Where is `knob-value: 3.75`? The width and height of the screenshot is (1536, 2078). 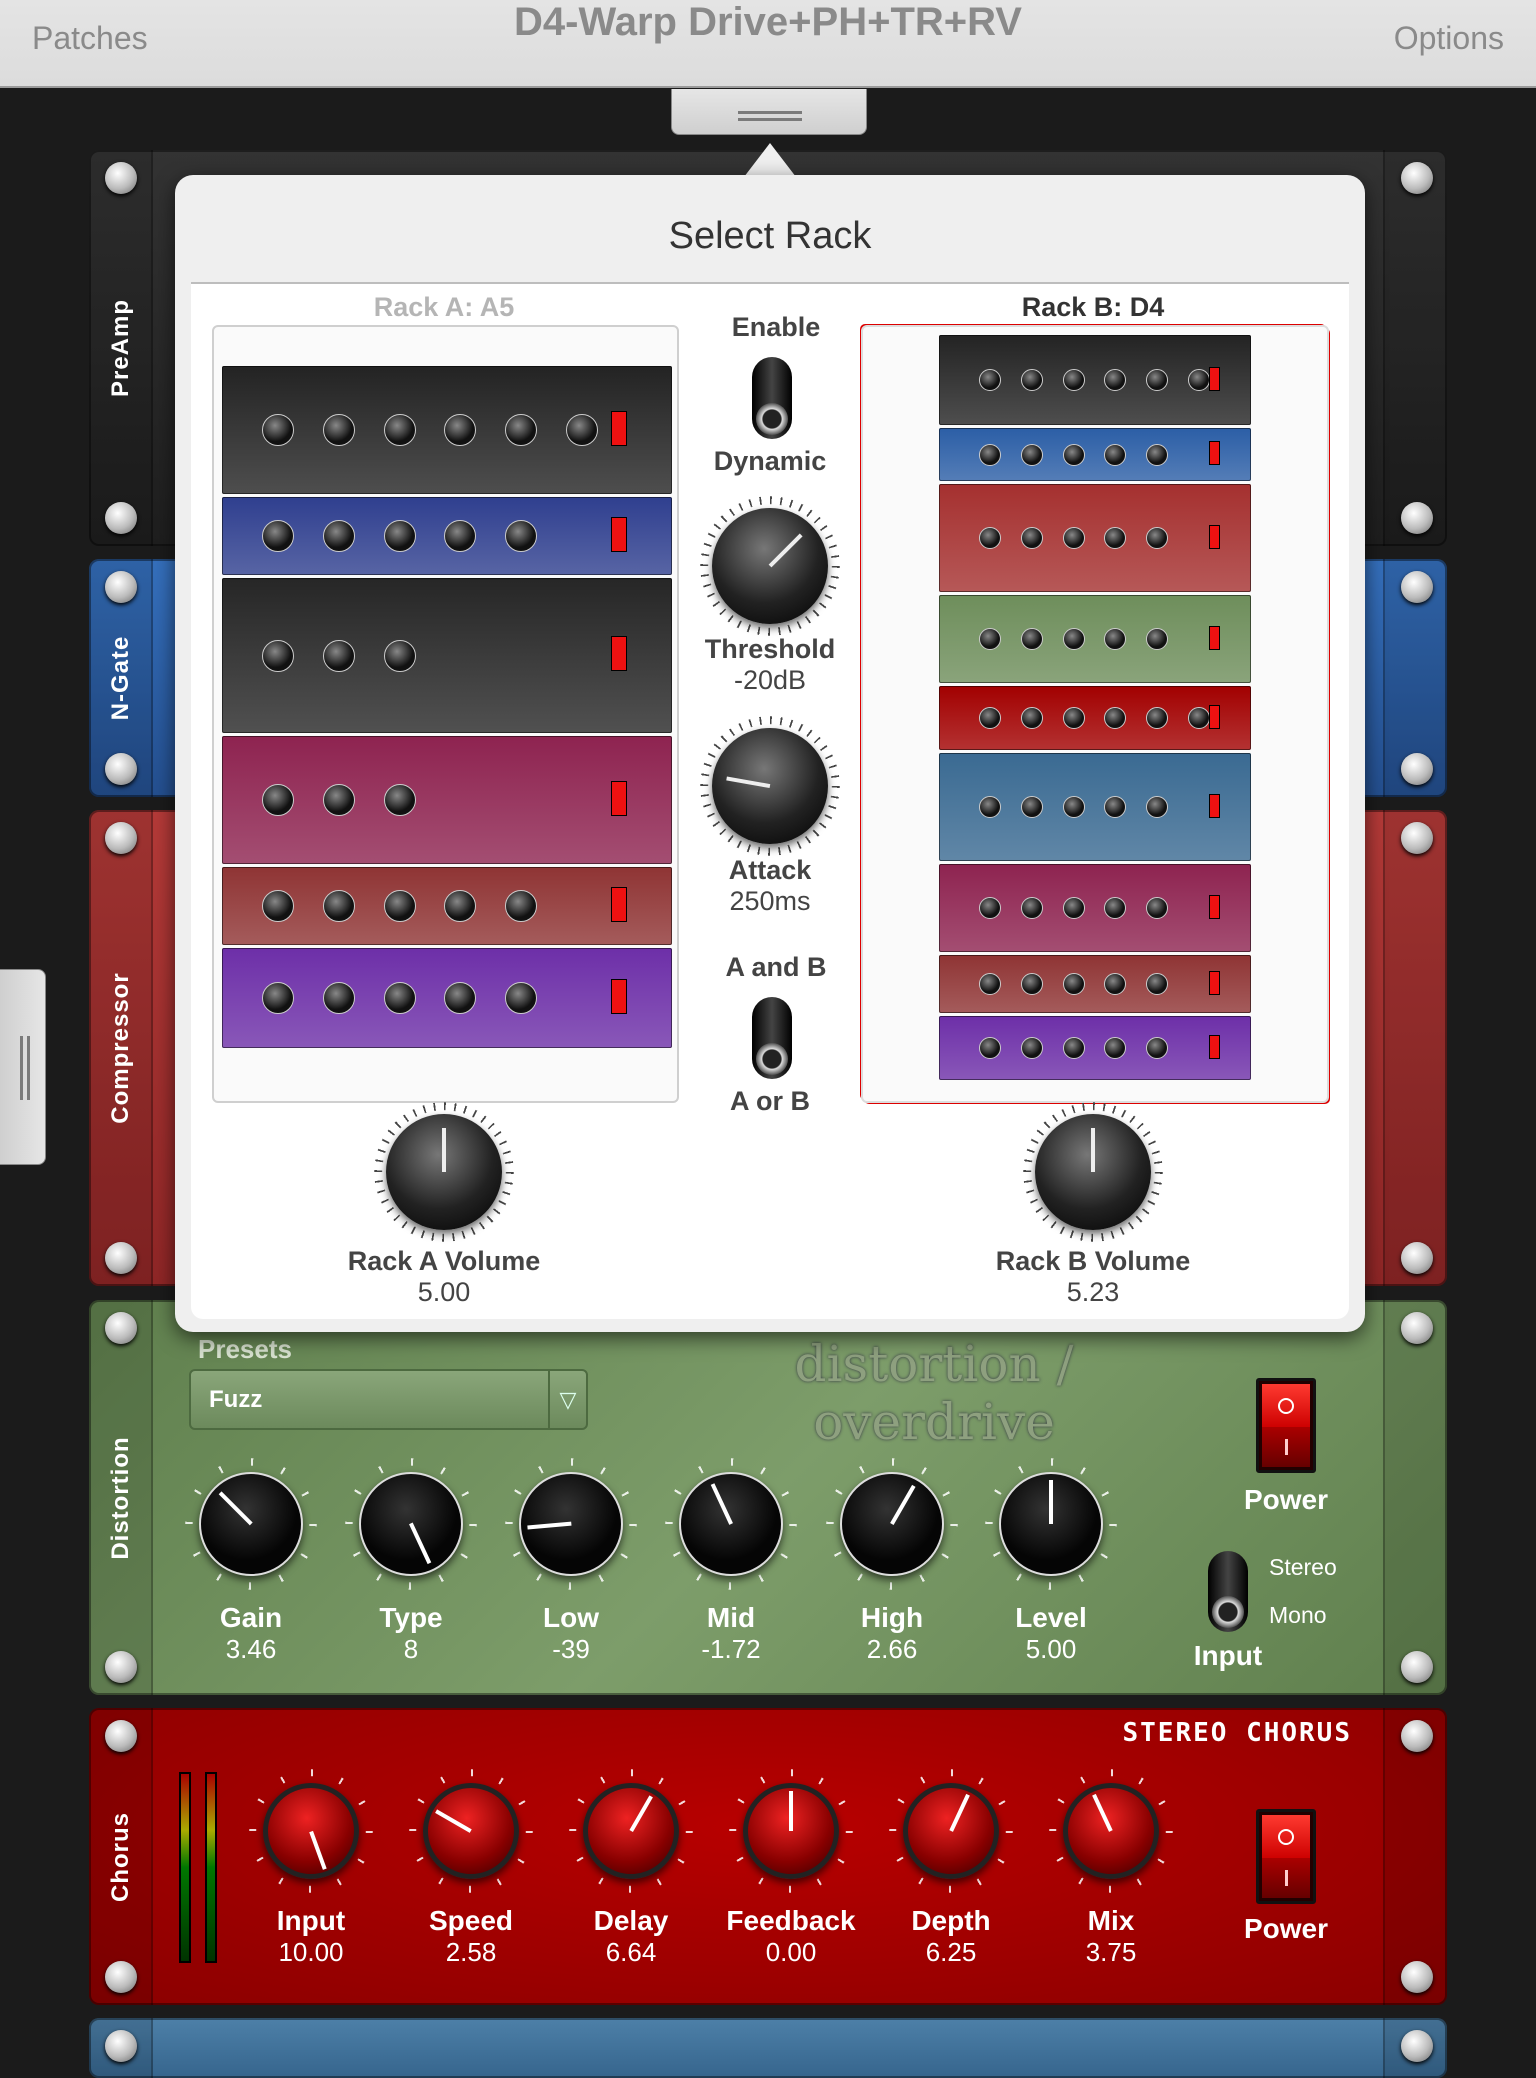 knob-value: 3.75 is located at coordinates (1111, 1952).